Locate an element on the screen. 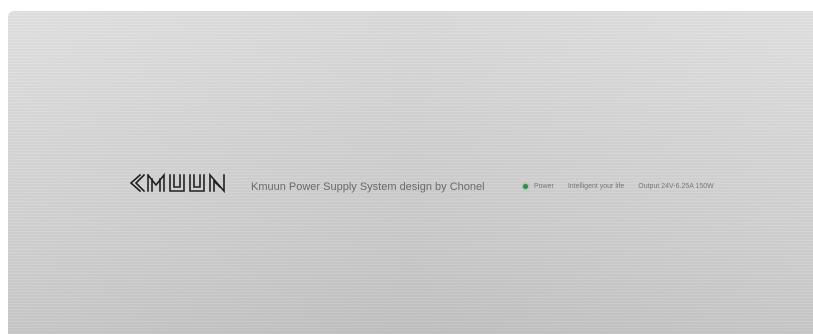 This screenshot has width=813, height=334. power-label: Power is located at coordinates (544, 186).